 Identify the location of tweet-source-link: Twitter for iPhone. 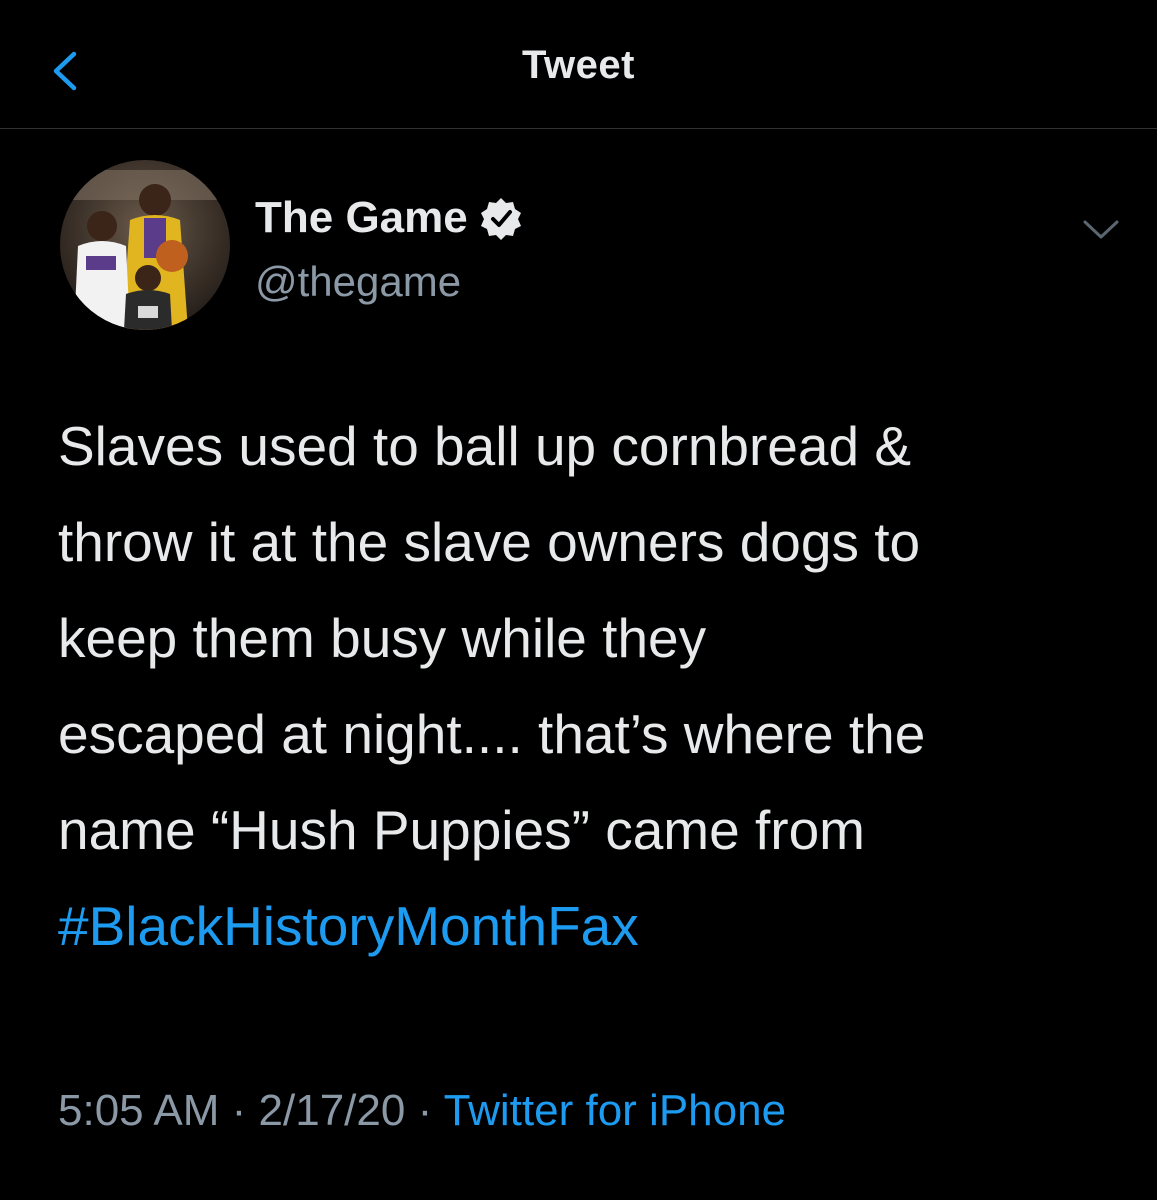
(615, 1110).